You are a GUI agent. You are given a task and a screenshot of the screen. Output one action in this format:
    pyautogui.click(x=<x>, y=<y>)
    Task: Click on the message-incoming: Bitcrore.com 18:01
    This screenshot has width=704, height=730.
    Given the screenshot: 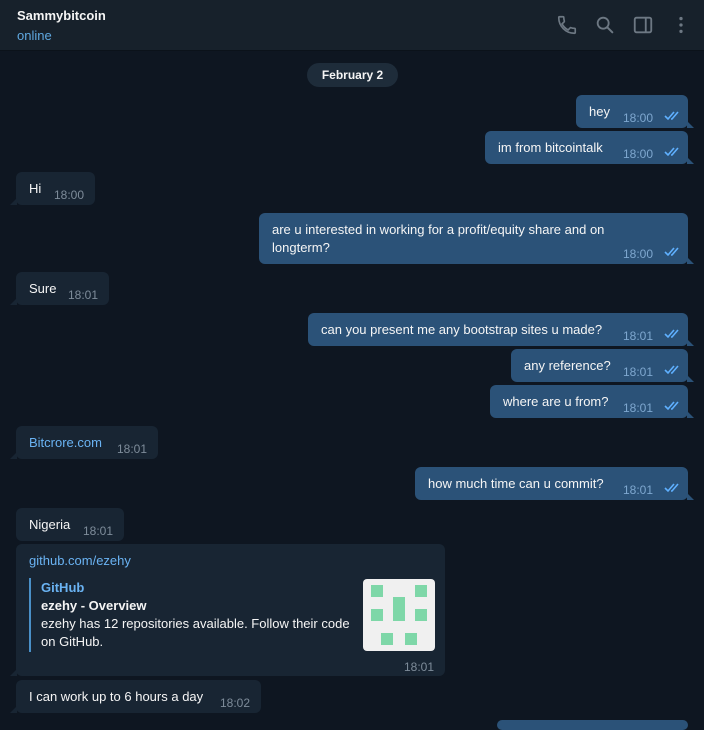 What is the action you would take?
    pyautogui.click(x=84, y=442)
    